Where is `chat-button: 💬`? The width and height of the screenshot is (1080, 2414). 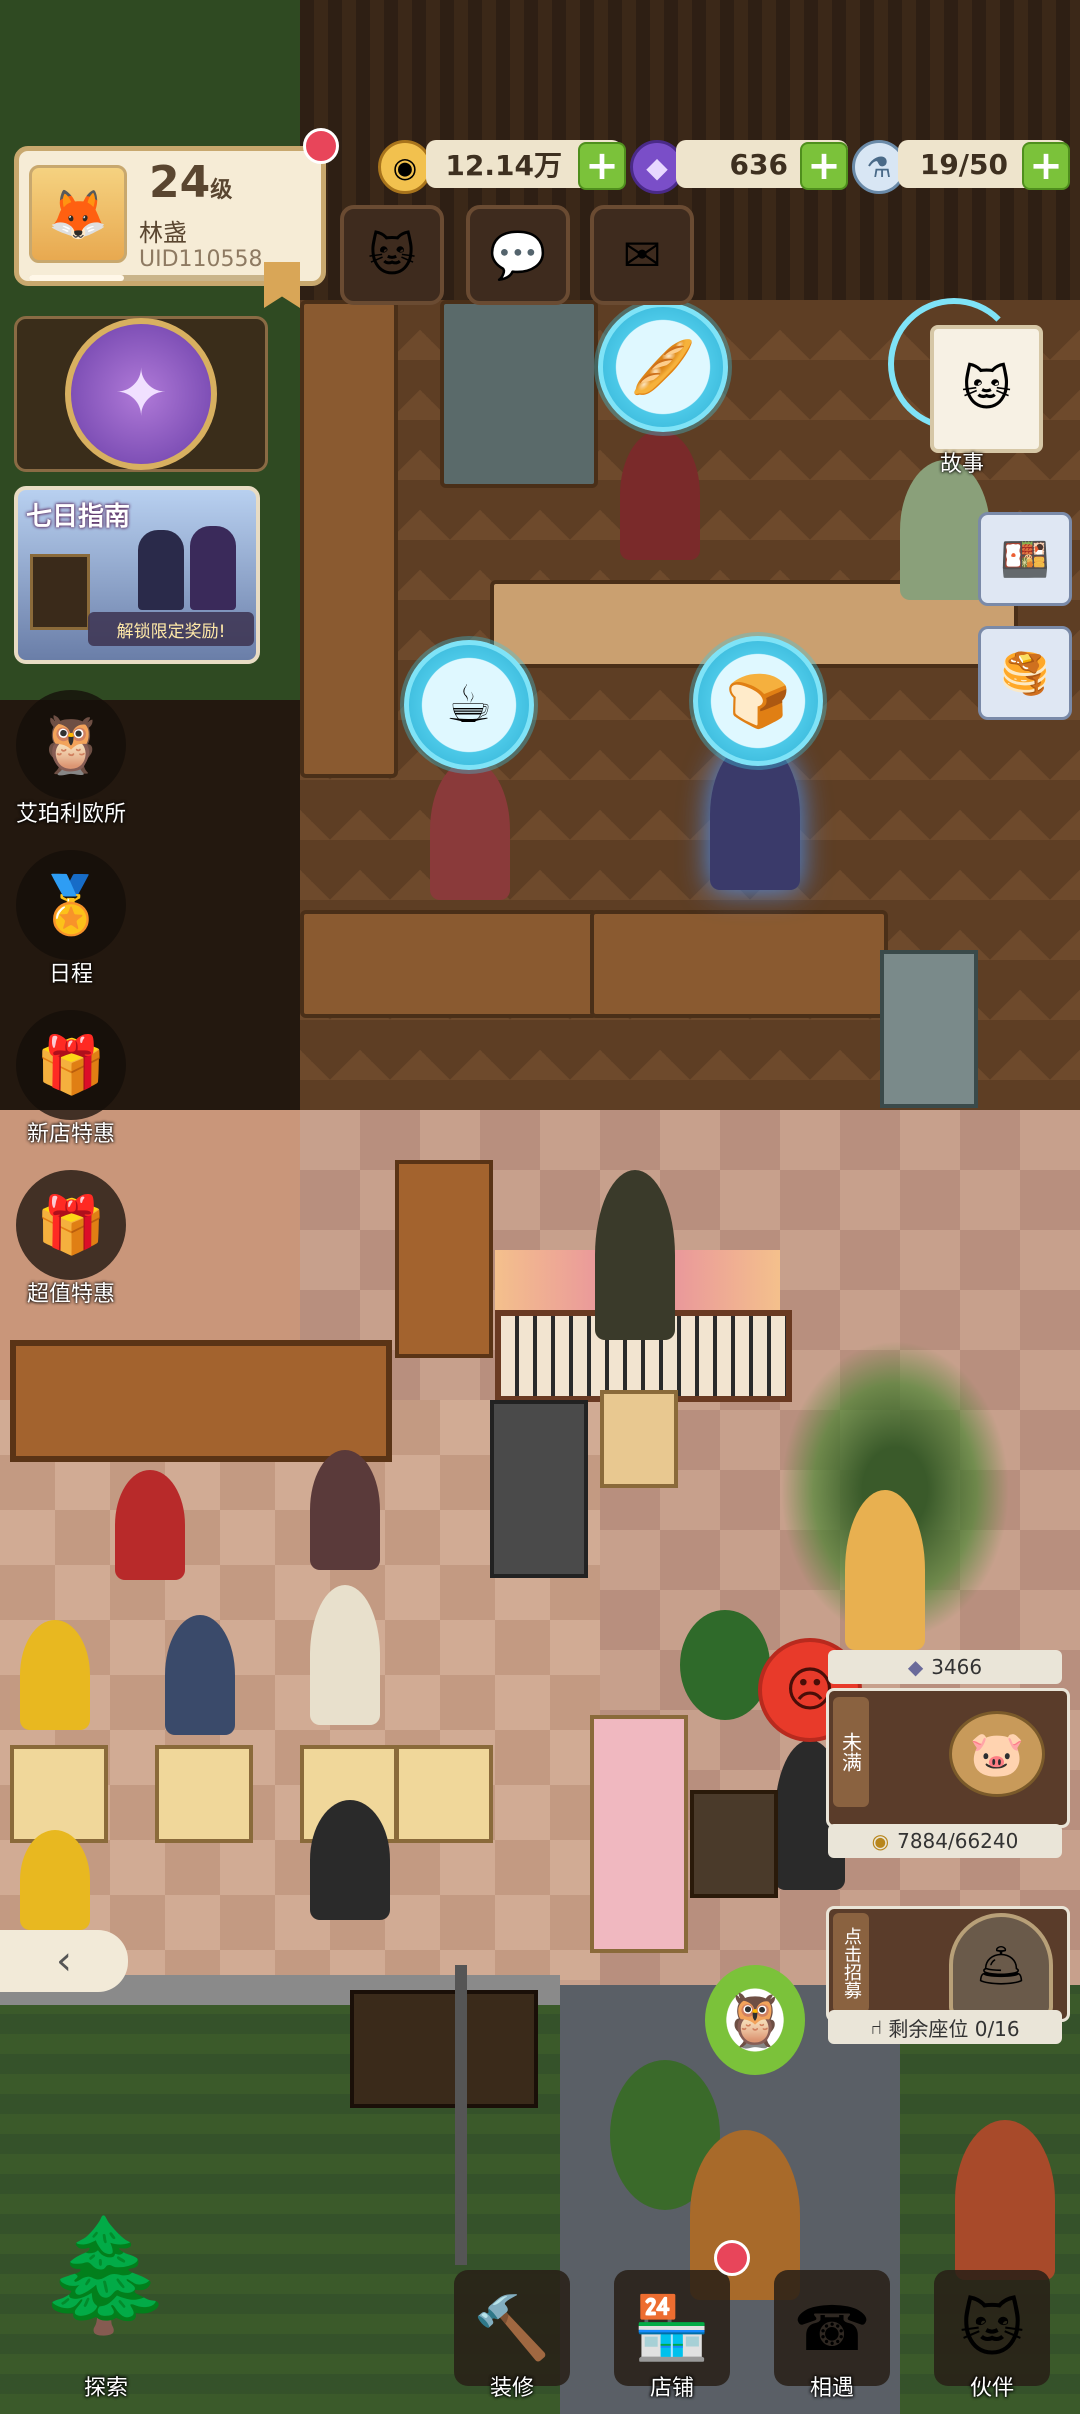 chat-button: 💬 is located at coordinates (518, 255).